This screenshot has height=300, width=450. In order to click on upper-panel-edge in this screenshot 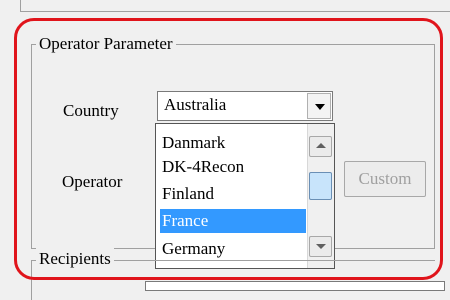, I will do `click(235, 6)`.